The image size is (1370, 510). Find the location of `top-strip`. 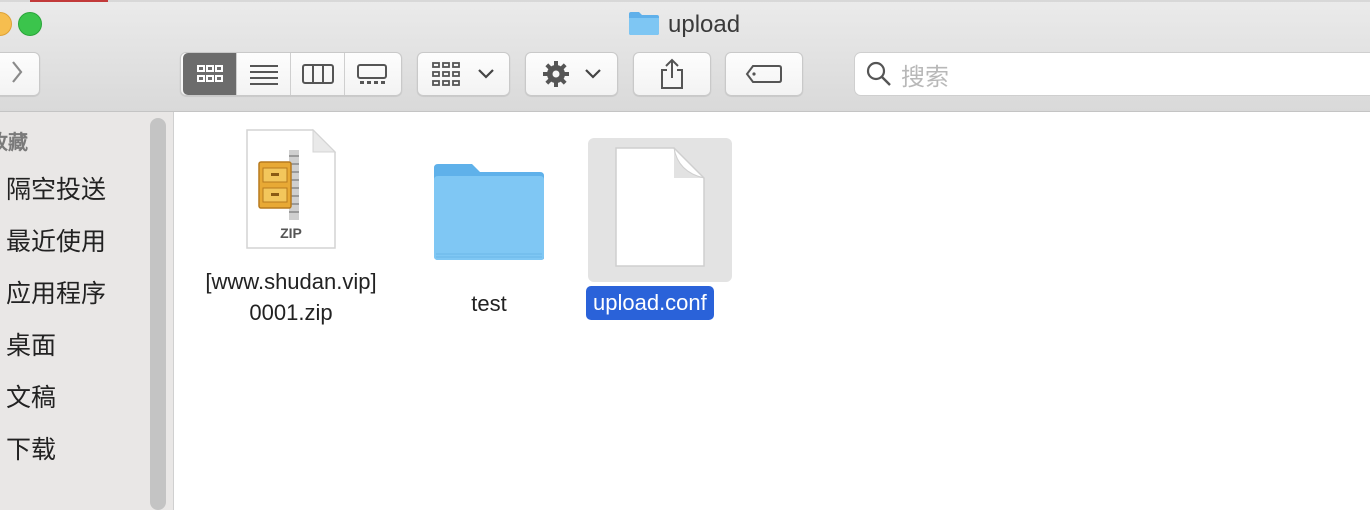

top-strip is located at coordinates (685, 1).